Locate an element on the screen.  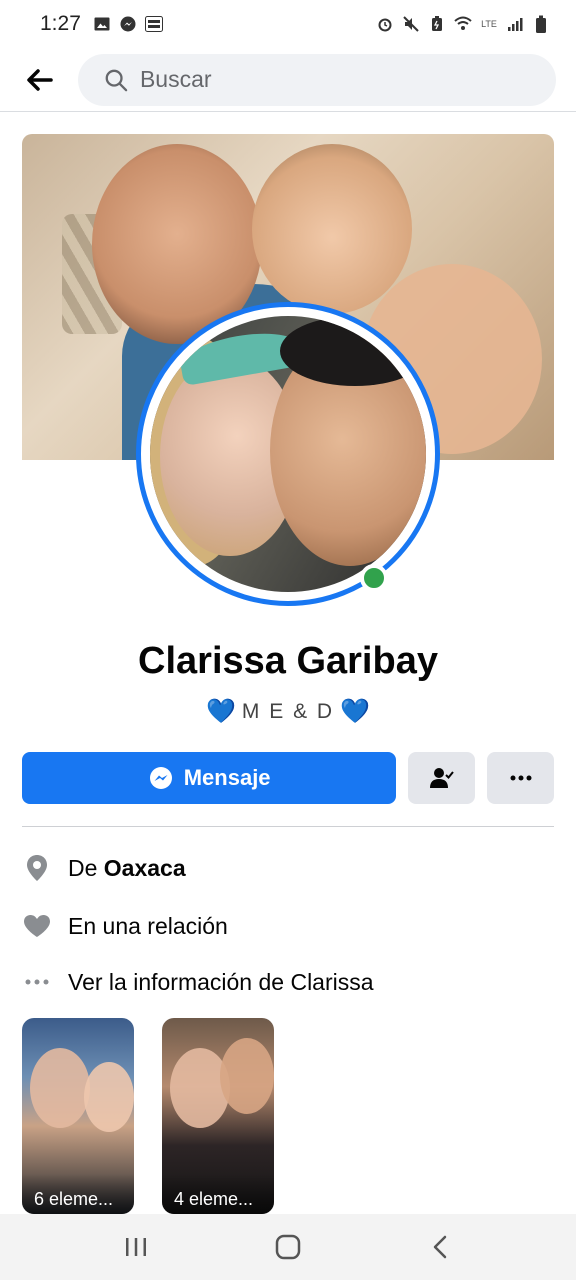
profile-bio: 💙 M E & D 💙 is located at coordinates (288, 711).